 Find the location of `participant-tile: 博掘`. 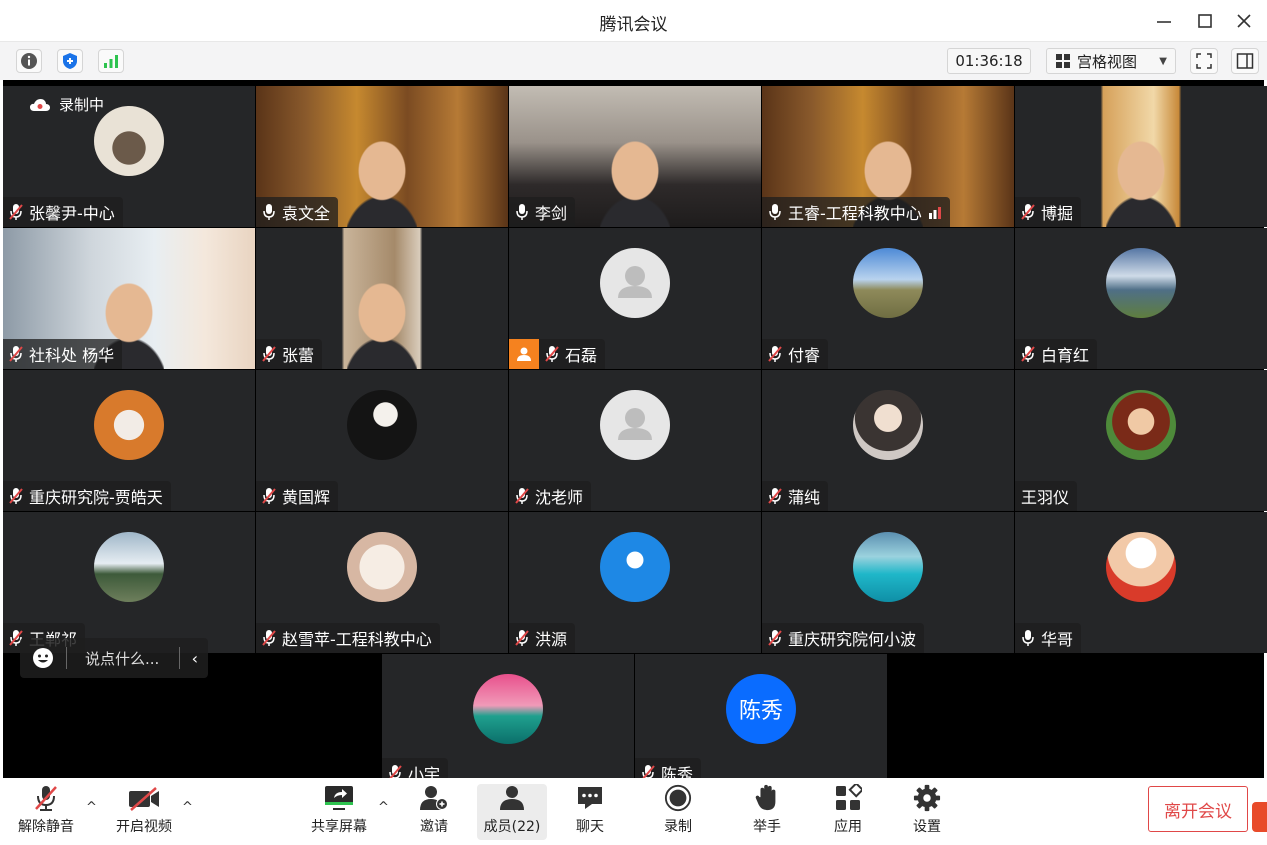

participant-tile: 博掘 is located at coordinates (1141, 156).